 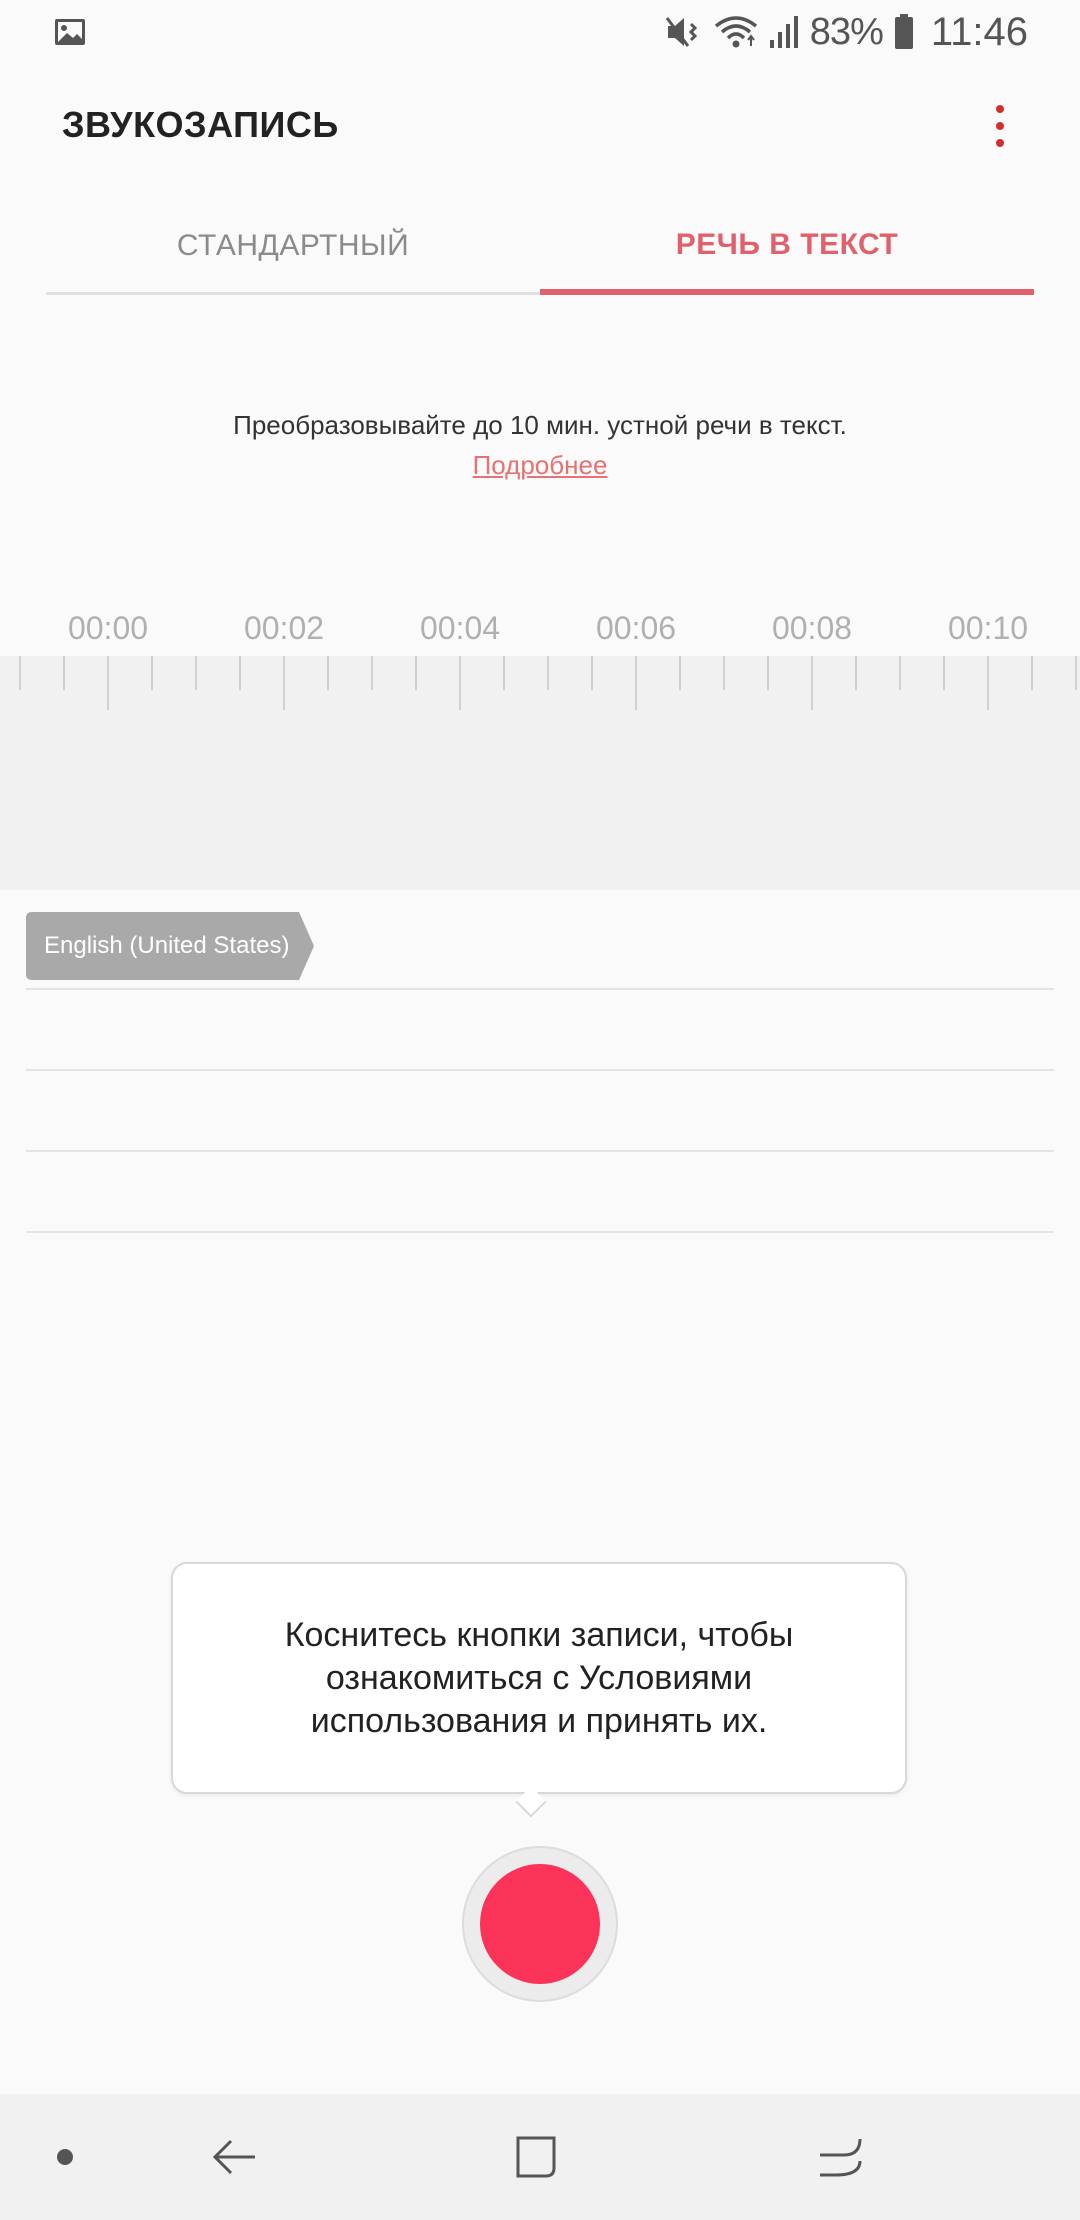 I want to click on more-vert-icon, so click(x=1000, y=126).